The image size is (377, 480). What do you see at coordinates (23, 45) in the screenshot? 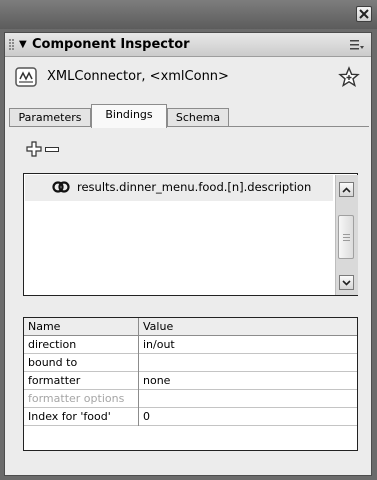
I see `collapse-triangle-icon: ▼` at bounding box center [23, 45].